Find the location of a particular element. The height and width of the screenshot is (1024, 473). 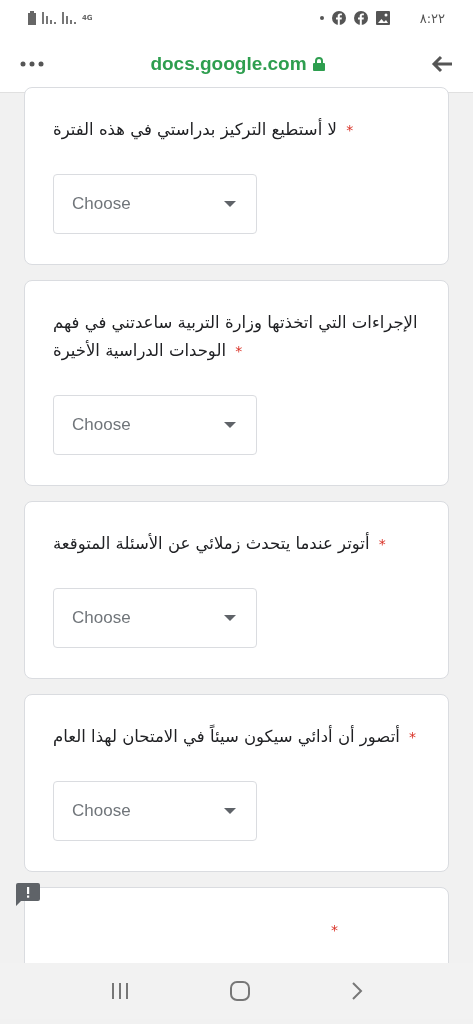

question-text: أتوتر عندما يتحدث زملائي عن الأسئلة المتوقعة * is located at coordinates (220, 543).